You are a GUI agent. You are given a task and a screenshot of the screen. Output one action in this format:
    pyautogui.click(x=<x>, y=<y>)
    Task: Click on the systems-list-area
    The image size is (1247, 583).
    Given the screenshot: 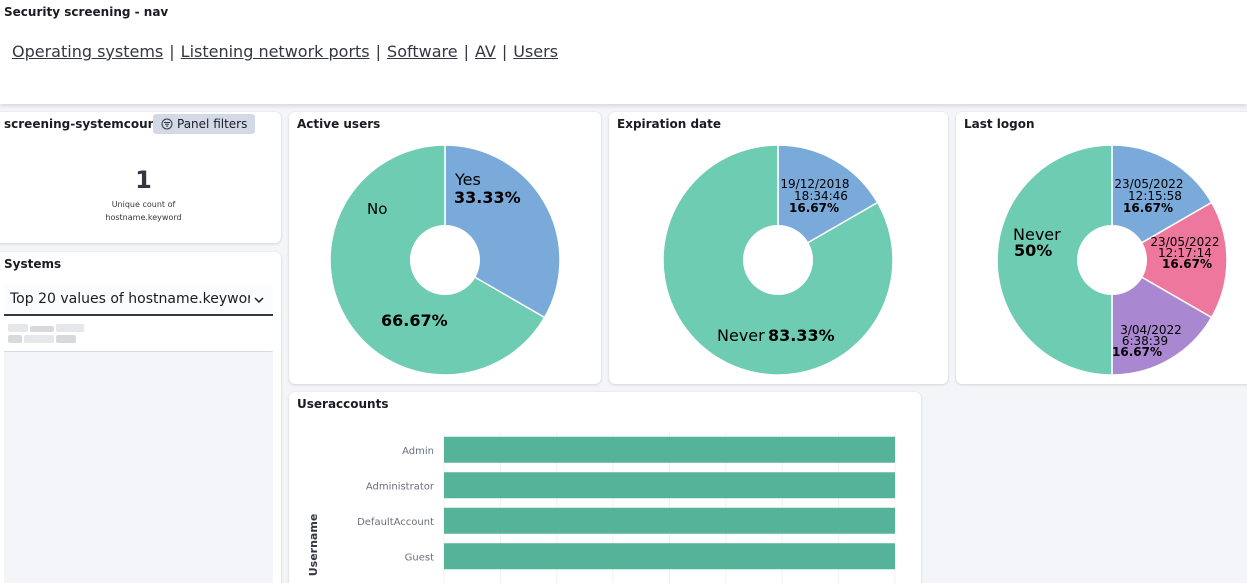 What is the action you would take?
    pyautogui.click(x=138, y=467)
    